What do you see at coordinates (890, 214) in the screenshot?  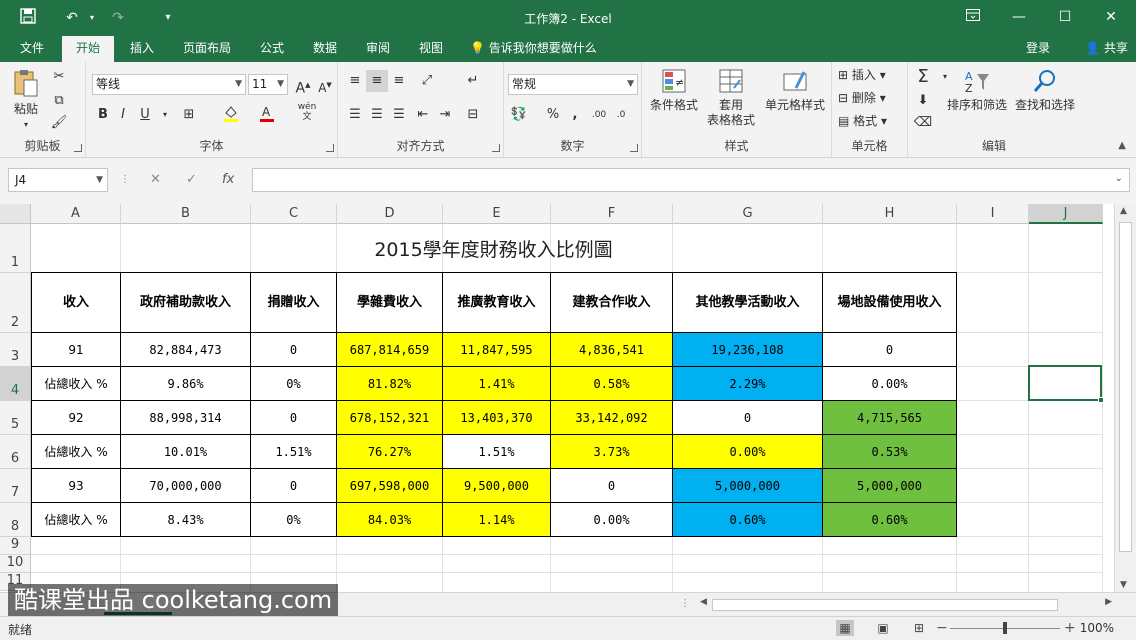 I see `column-header-H: H` at bounding box center [890, 214].